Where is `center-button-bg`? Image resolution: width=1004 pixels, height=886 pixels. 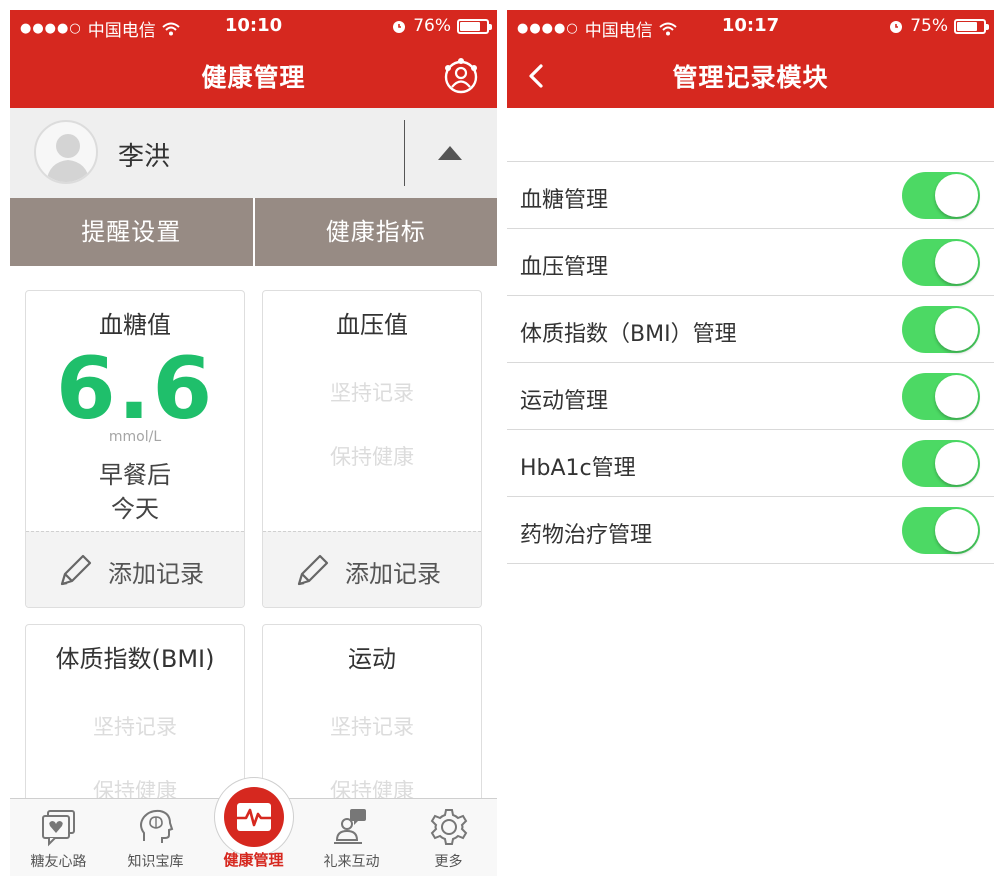
center-button-bg is located at coordinates (254, 817).